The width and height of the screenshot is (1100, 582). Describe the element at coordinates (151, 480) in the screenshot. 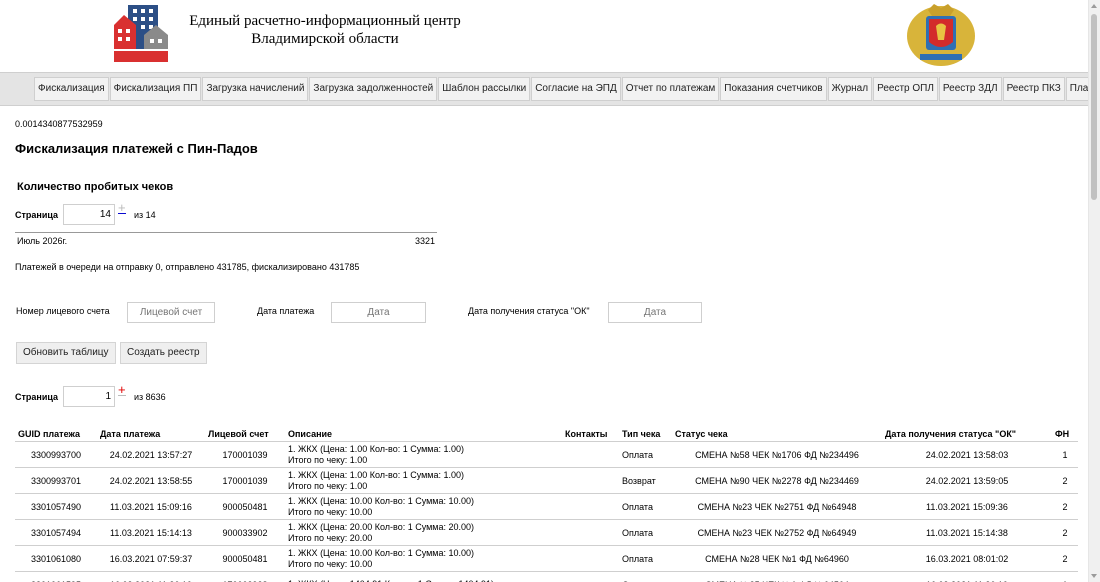

I see `cell-date: 24.02.2021 13:58:55` at that location.